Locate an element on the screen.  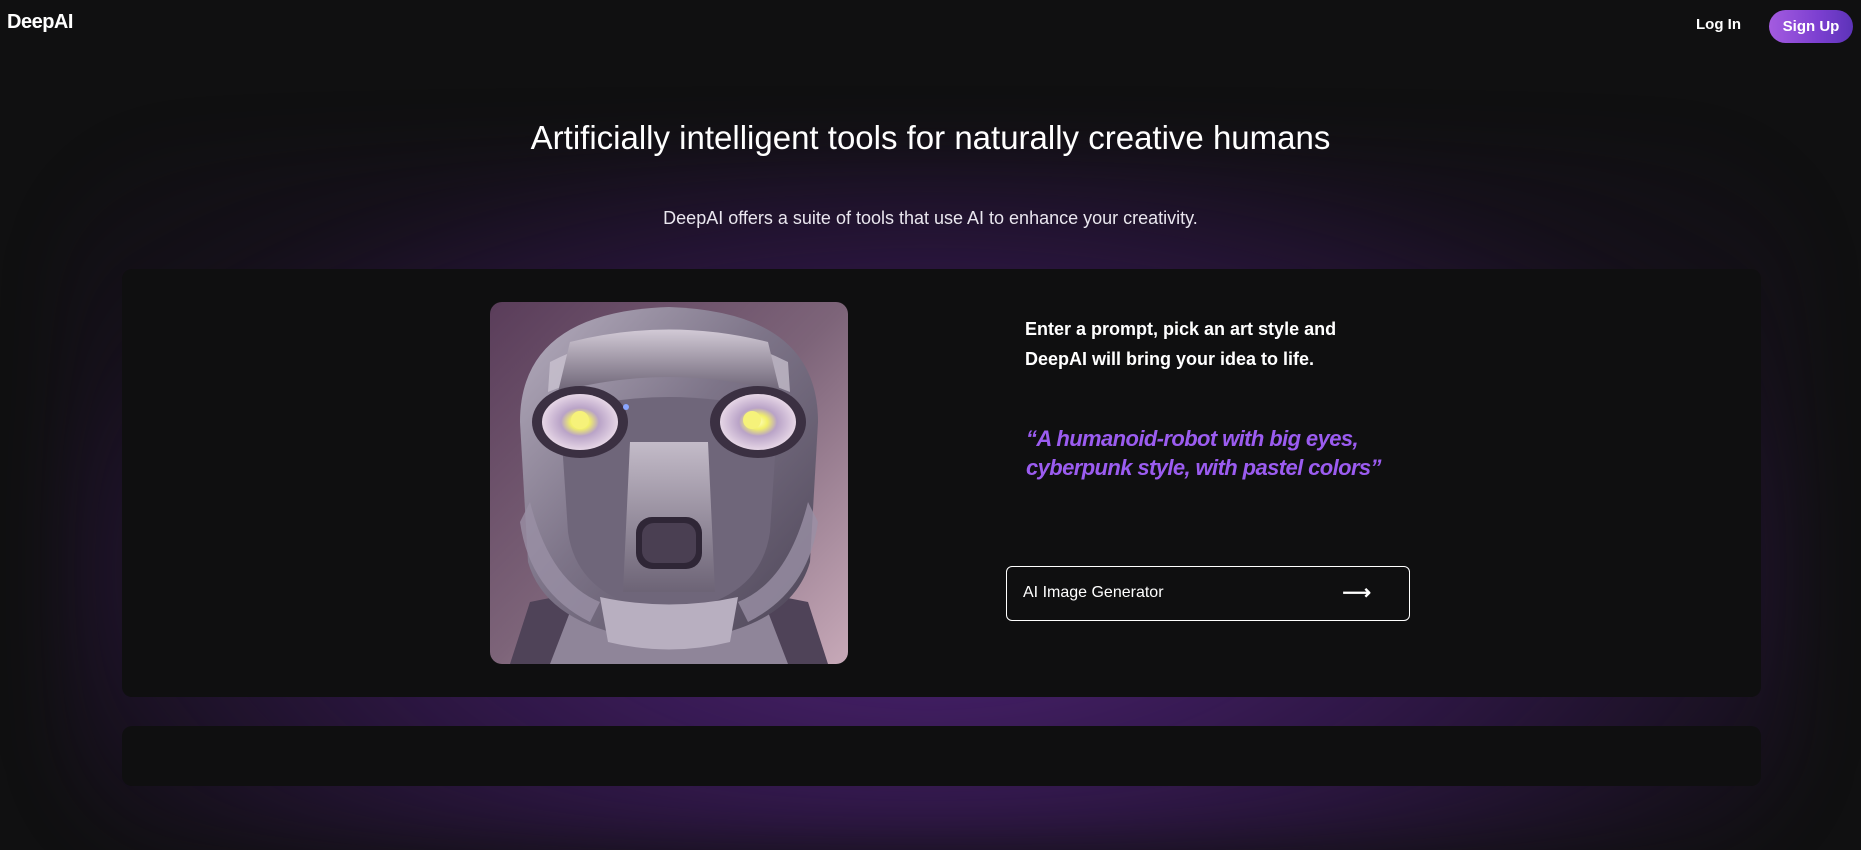
ai-image-generator-label: AI Image Generator is located at coordinates (1093, 592).